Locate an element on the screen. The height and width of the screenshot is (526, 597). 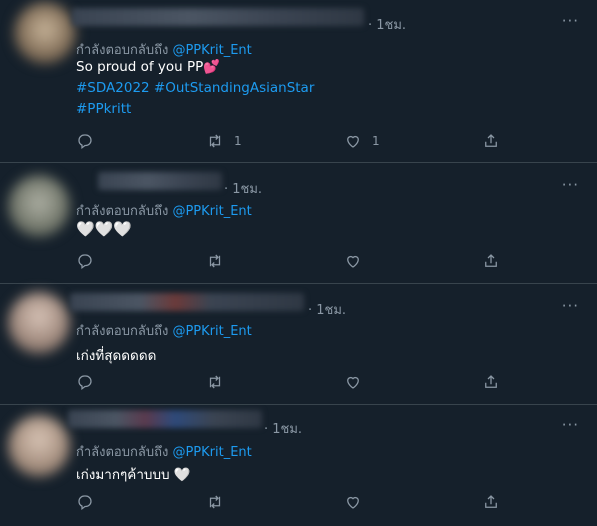
tweet-actions: 1 1 is located at coordinates (298, 142).